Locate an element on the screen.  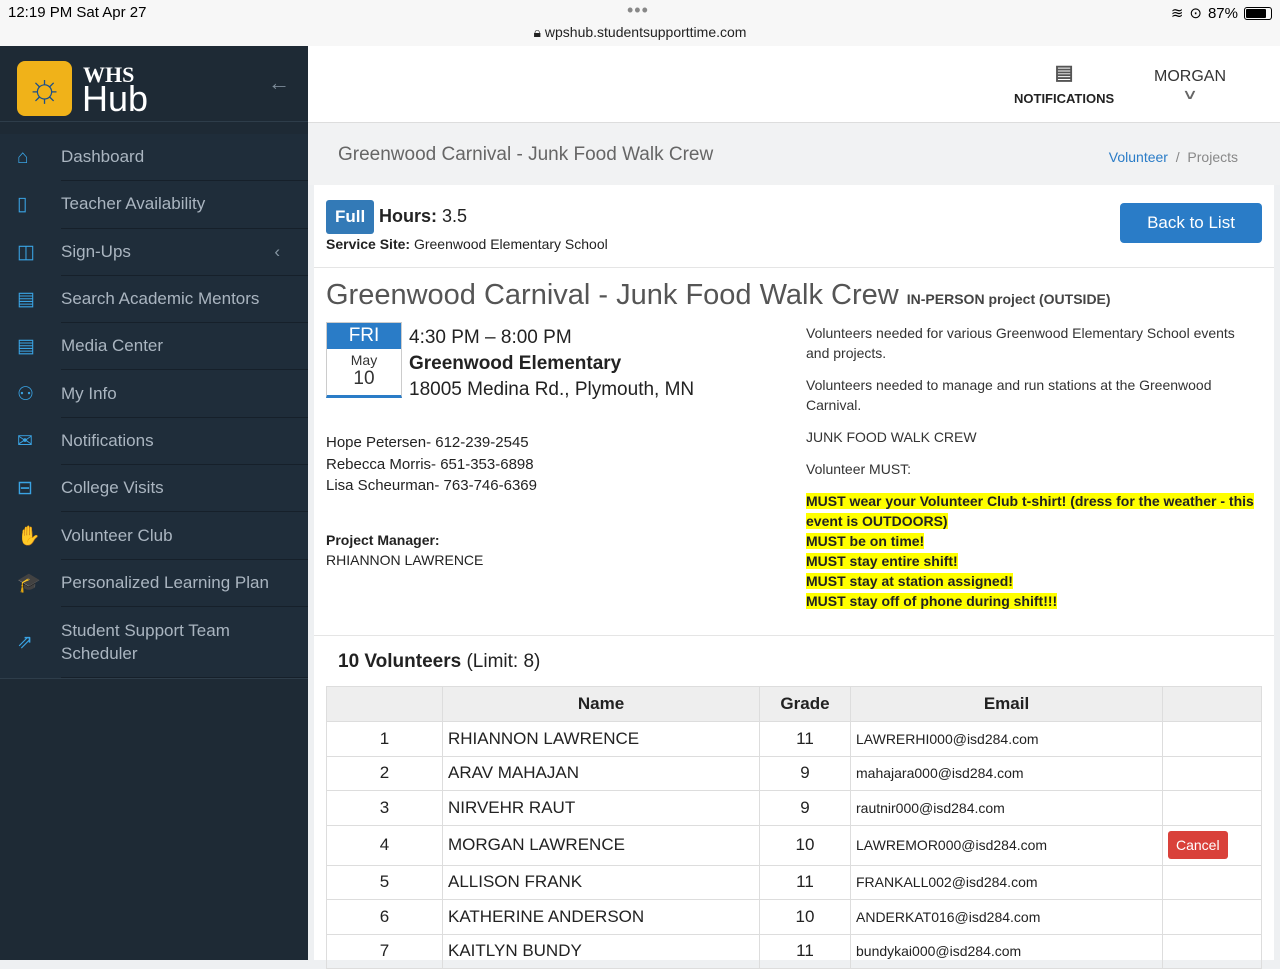
notifications-label: NOTIFICATIONS is located at coordinates (1064, 98).